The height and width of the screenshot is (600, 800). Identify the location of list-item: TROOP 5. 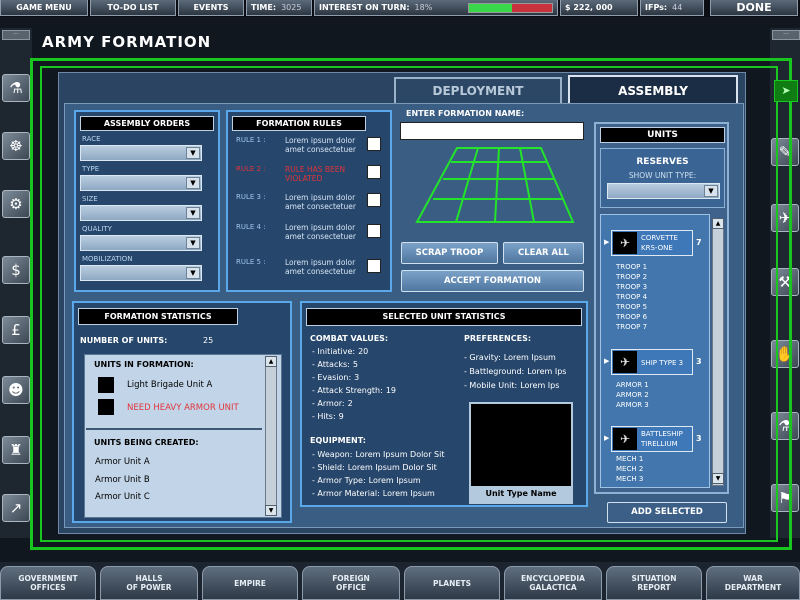
(631, 307).